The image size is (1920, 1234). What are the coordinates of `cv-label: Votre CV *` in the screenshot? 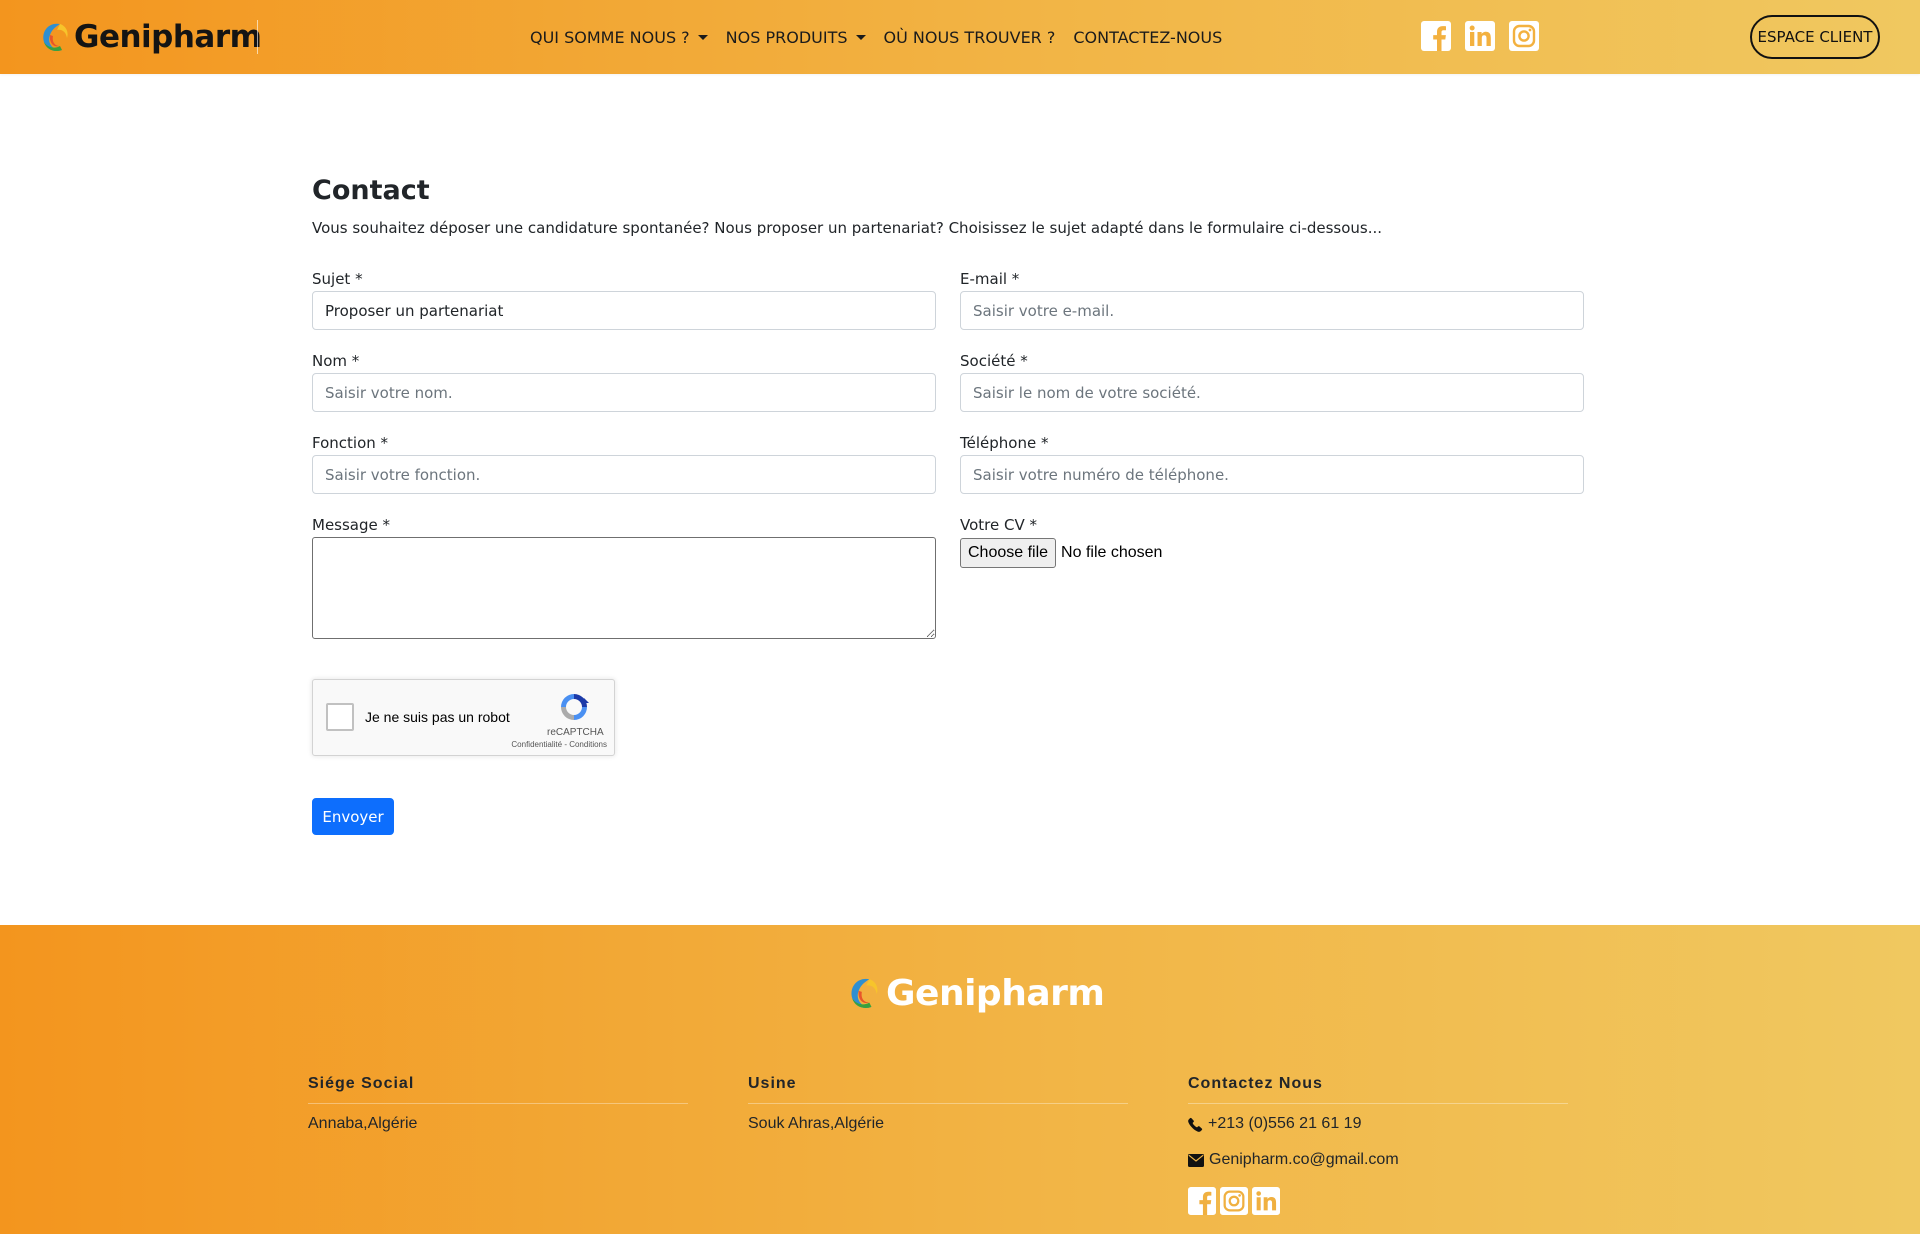 It's located at (998, 525).